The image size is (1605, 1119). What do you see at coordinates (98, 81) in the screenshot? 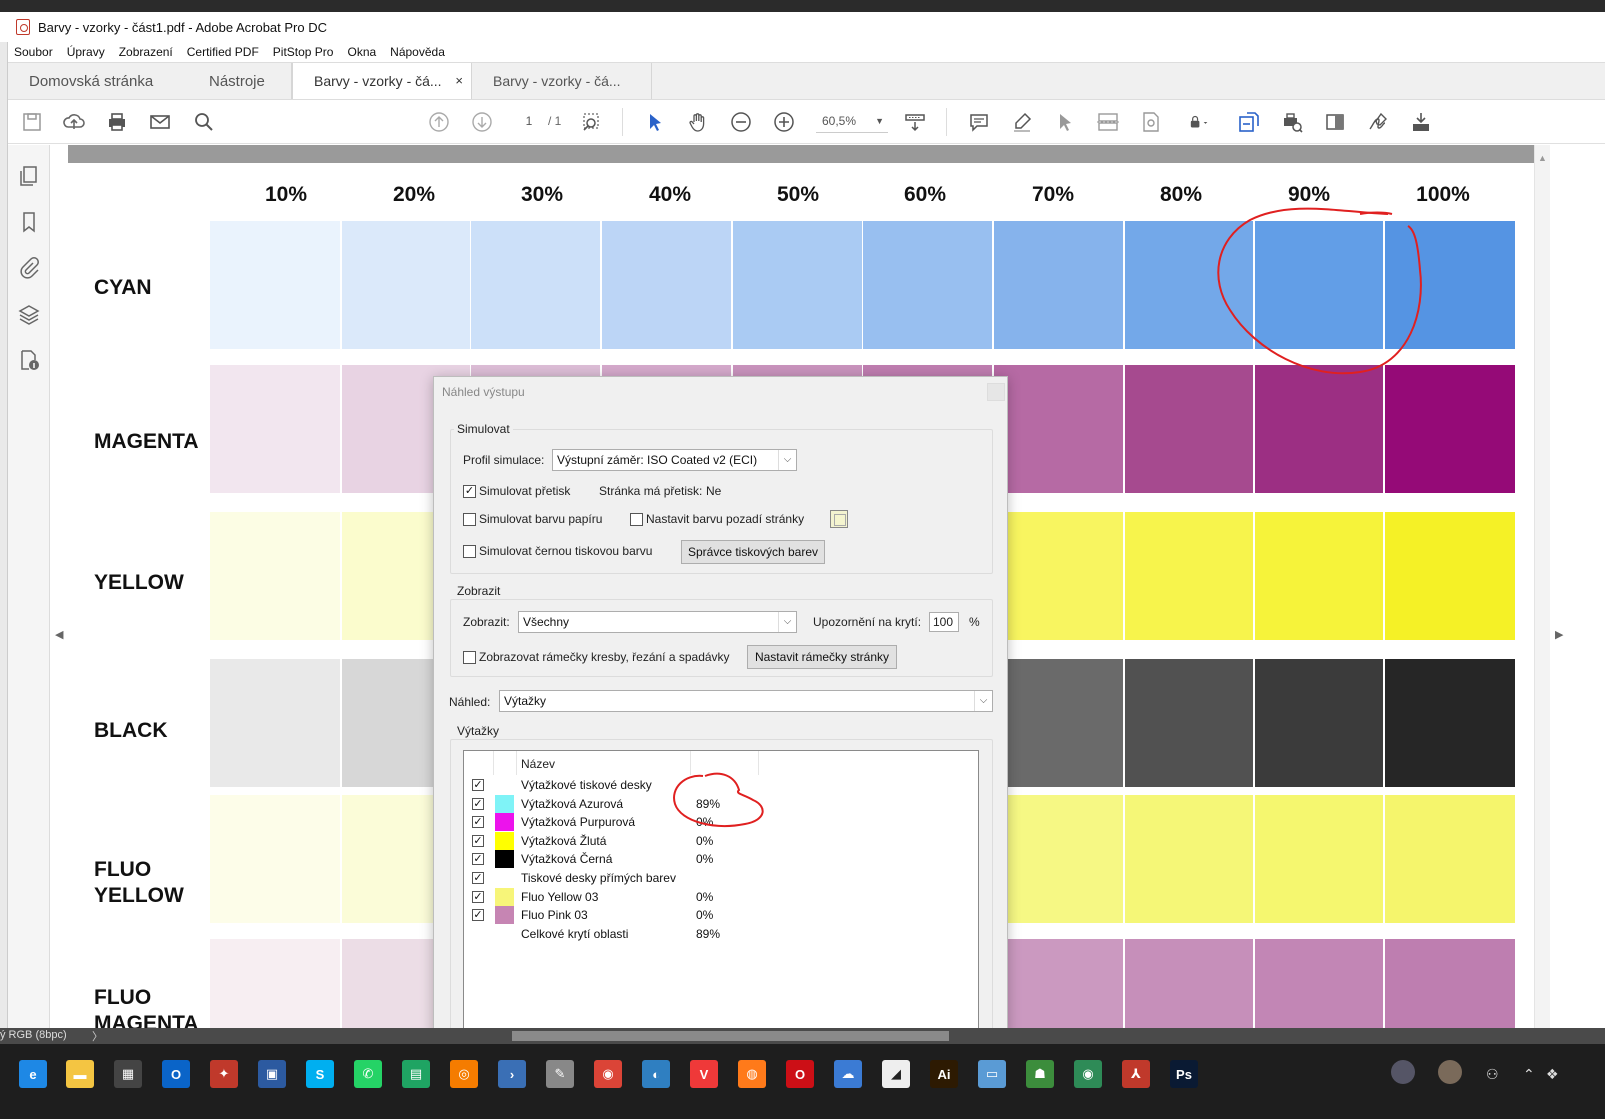
I see `tab-home: Domovská stránka` at bounding box center [98, 81].